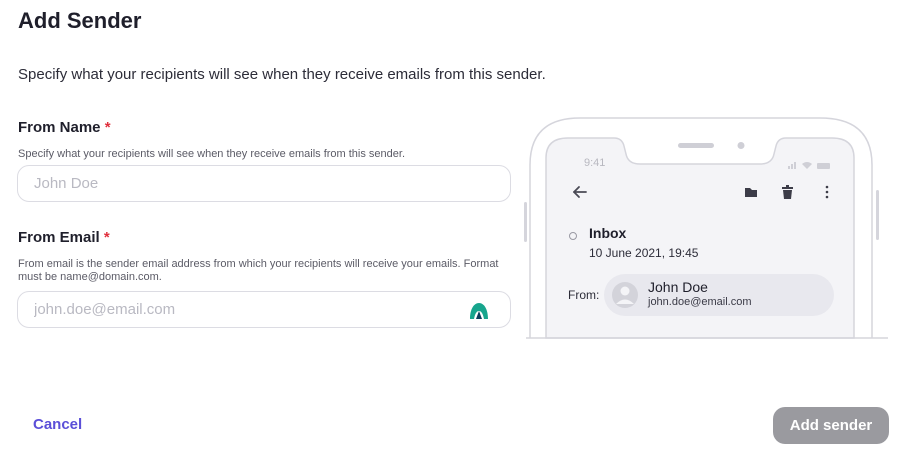  Describe the element at coordinates (696, 145) in the screenshot. I see `speaker-grille` at that location.